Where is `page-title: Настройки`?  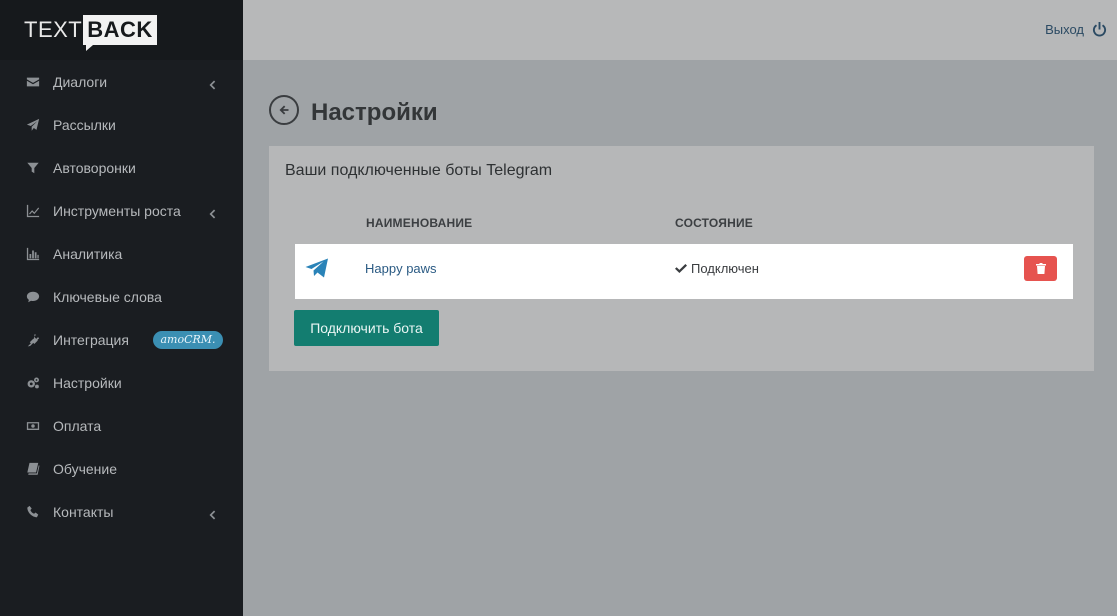 page-title: Настройки is located at coordinates (374, 112).